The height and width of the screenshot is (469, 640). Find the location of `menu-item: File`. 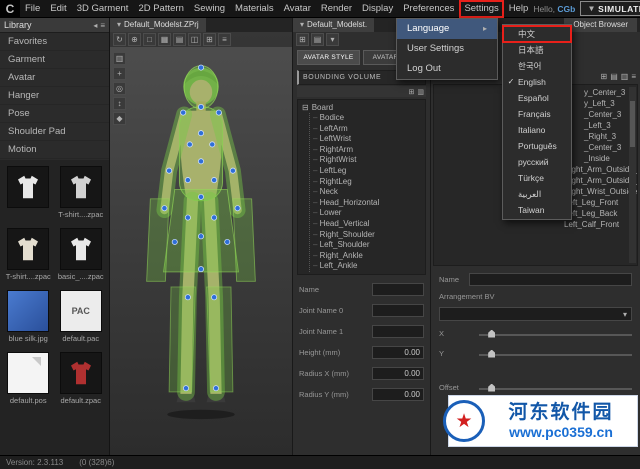

menu-item: File is located at coordinates (32, 9).